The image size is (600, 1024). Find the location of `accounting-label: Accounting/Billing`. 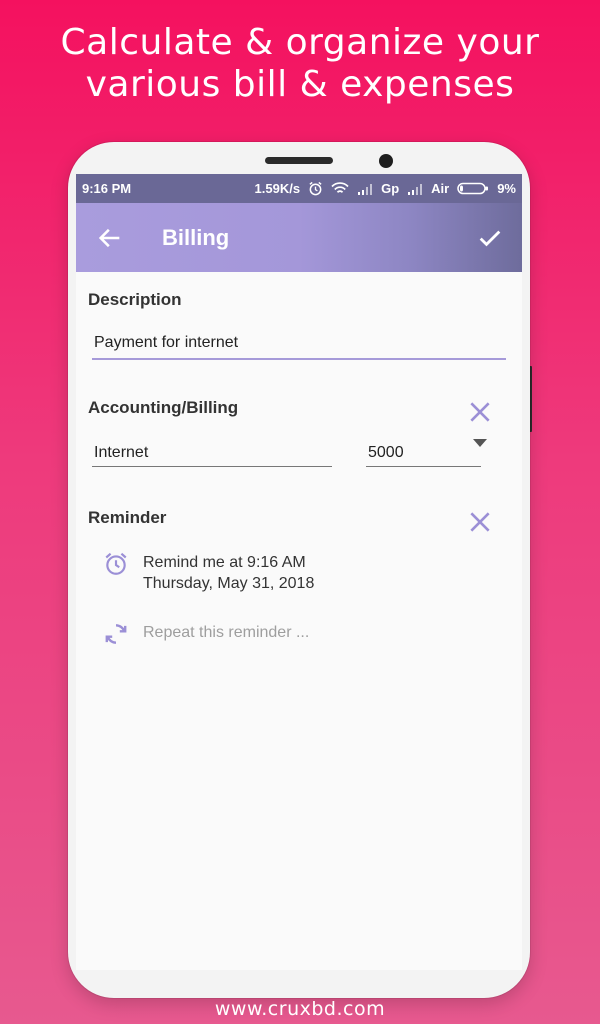

accounting-label: Accounting/Billing is located at coordinates (163, 407).